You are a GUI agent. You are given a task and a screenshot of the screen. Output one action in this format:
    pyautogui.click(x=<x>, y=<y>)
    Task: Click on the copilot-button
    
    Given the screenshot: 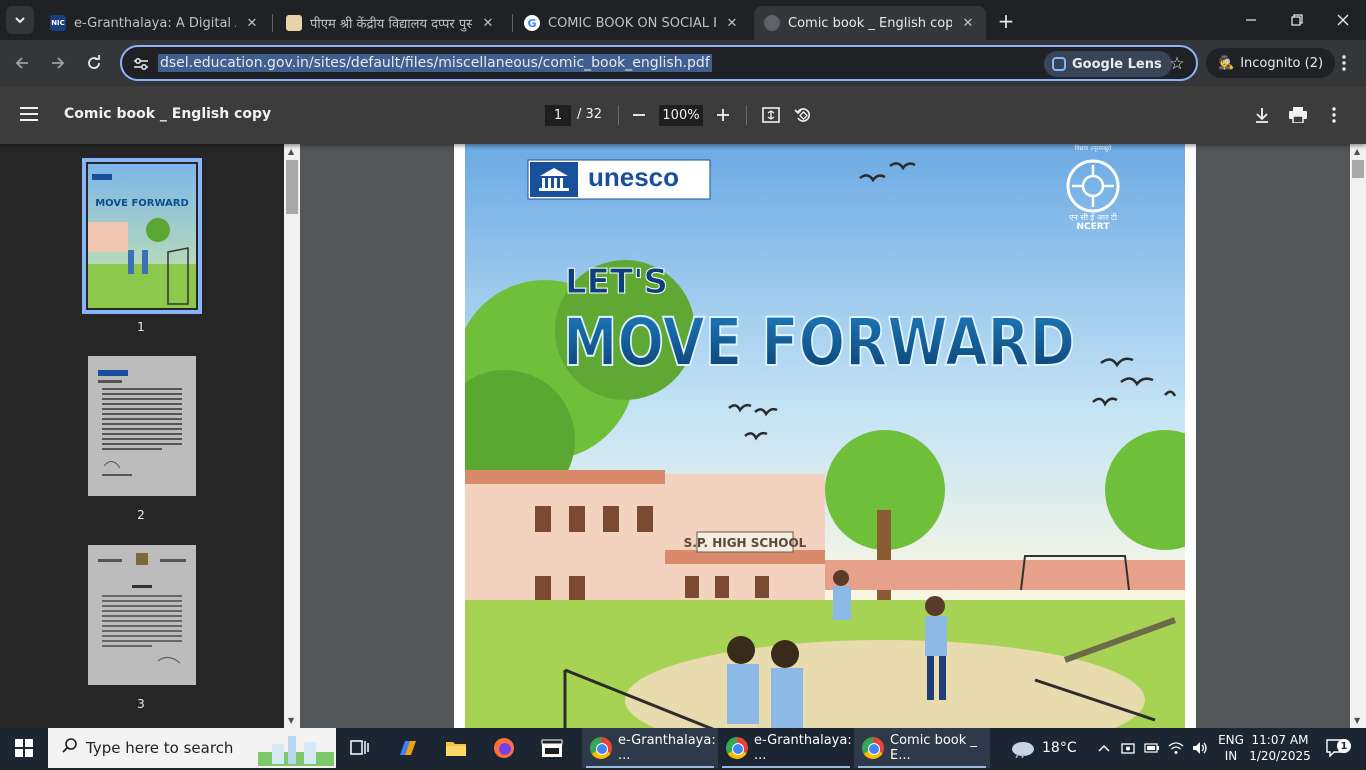 What is the action you would take?
    pyautogui.click(x=408, y=748)
    